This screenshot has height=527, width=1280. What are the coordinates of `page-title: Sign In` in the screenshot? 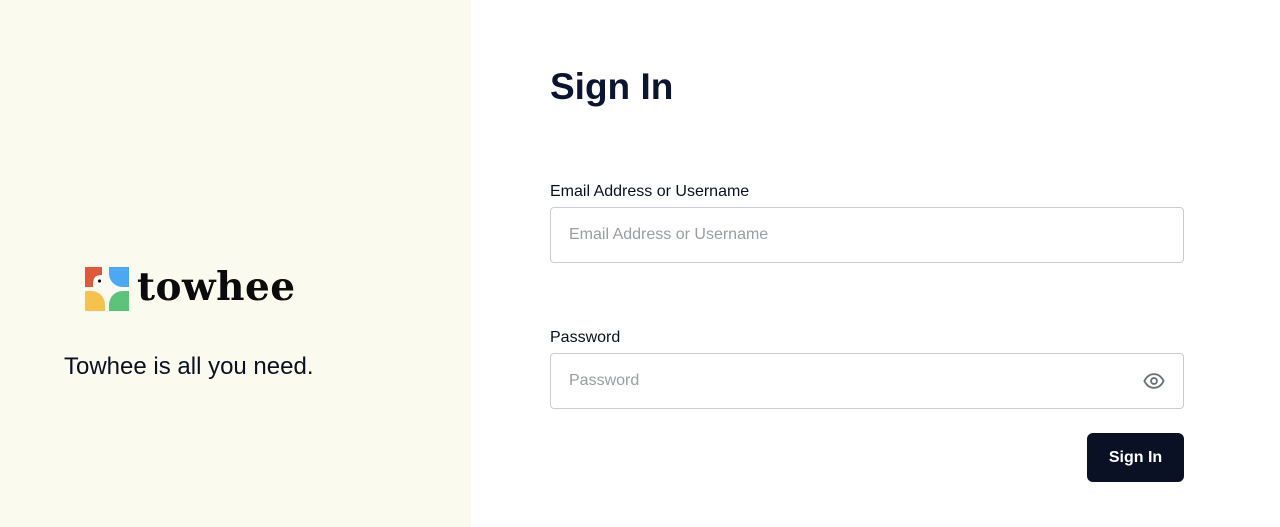 It's located at (612, 86).